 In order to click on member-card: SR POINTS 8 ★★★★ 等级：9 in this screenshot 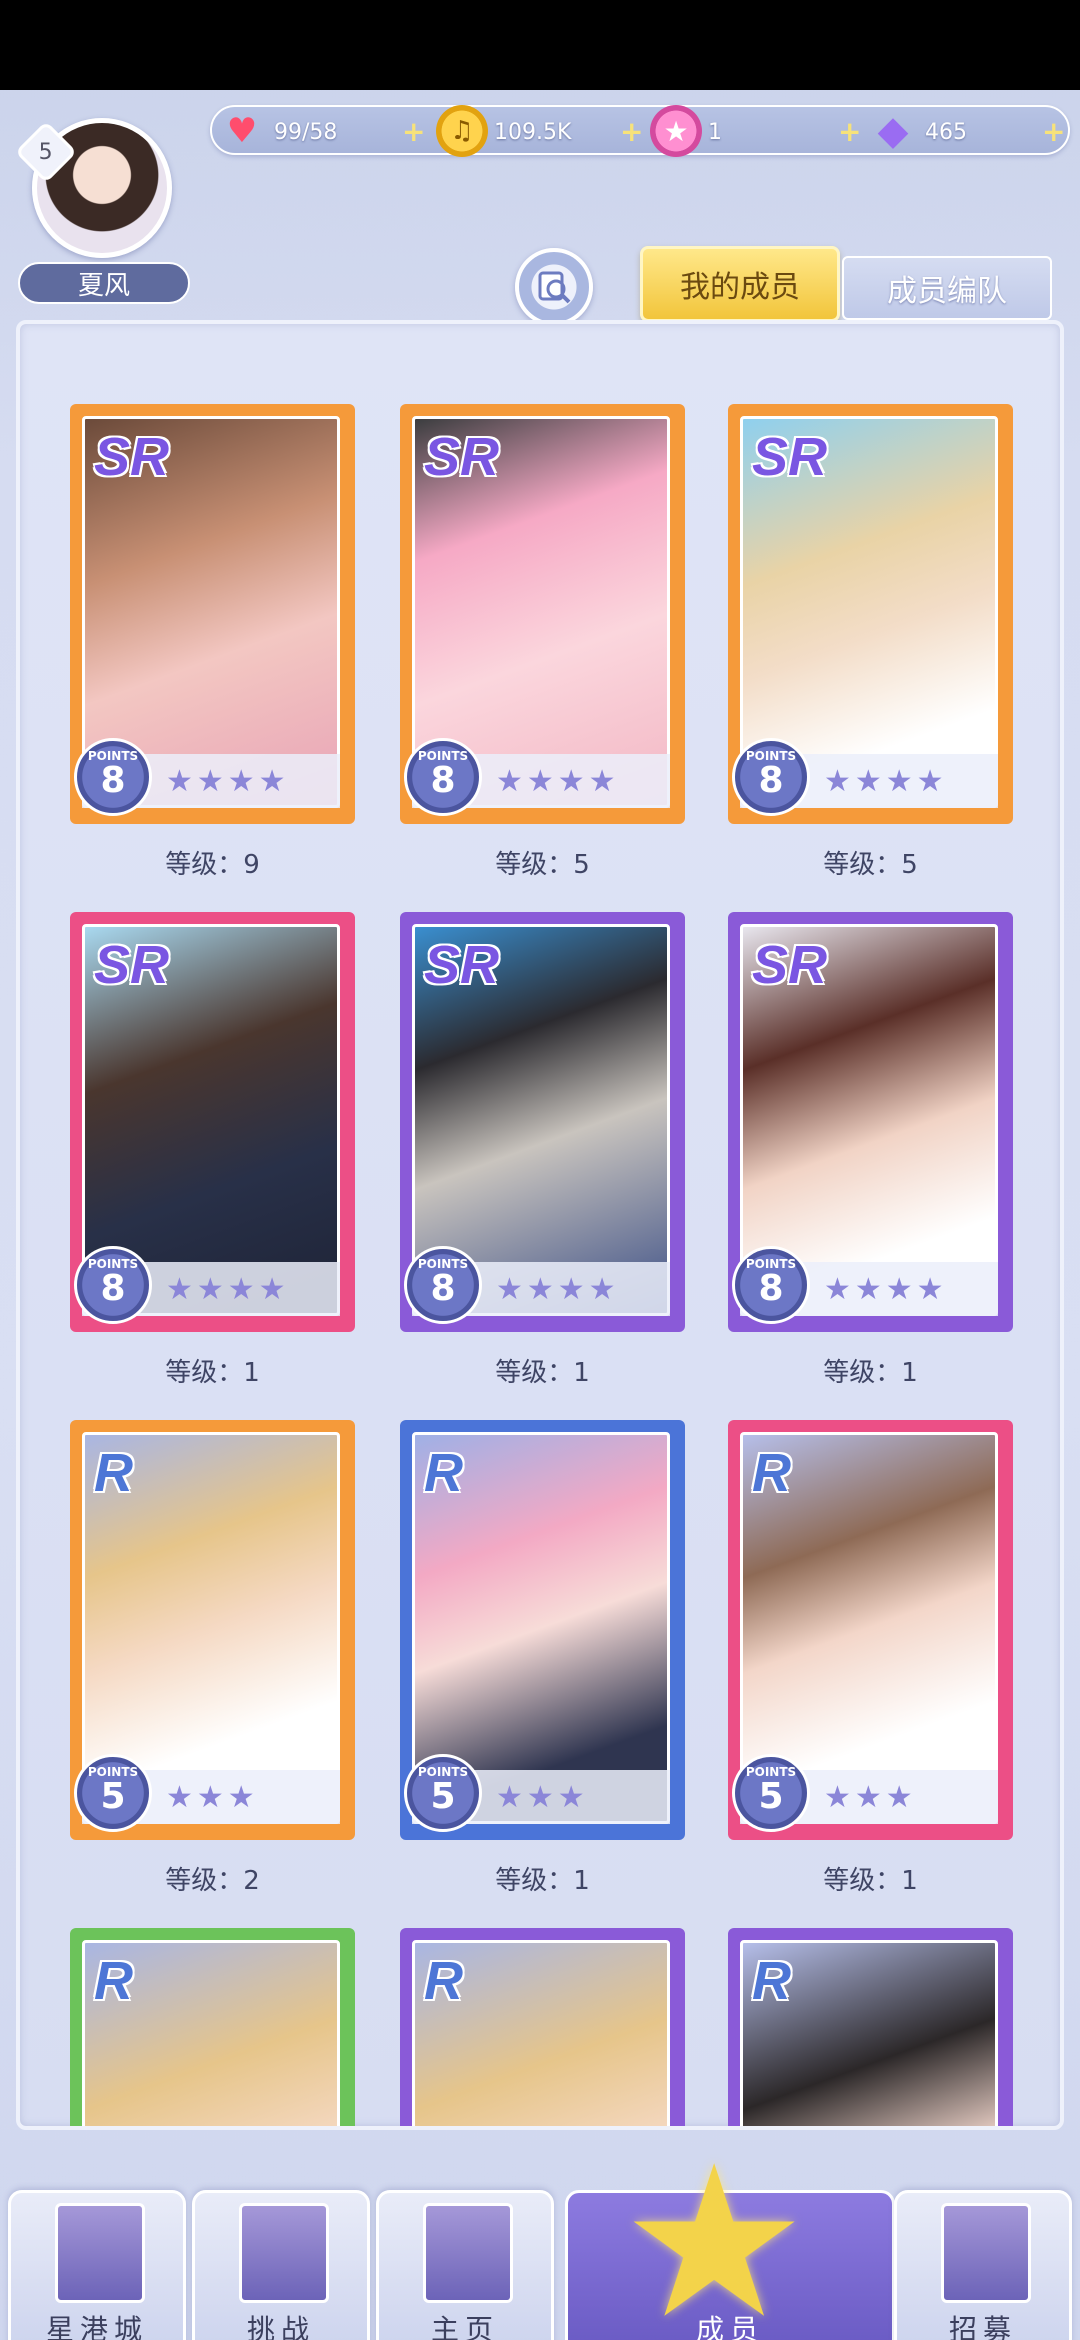, I will do `click(212, 642)`.